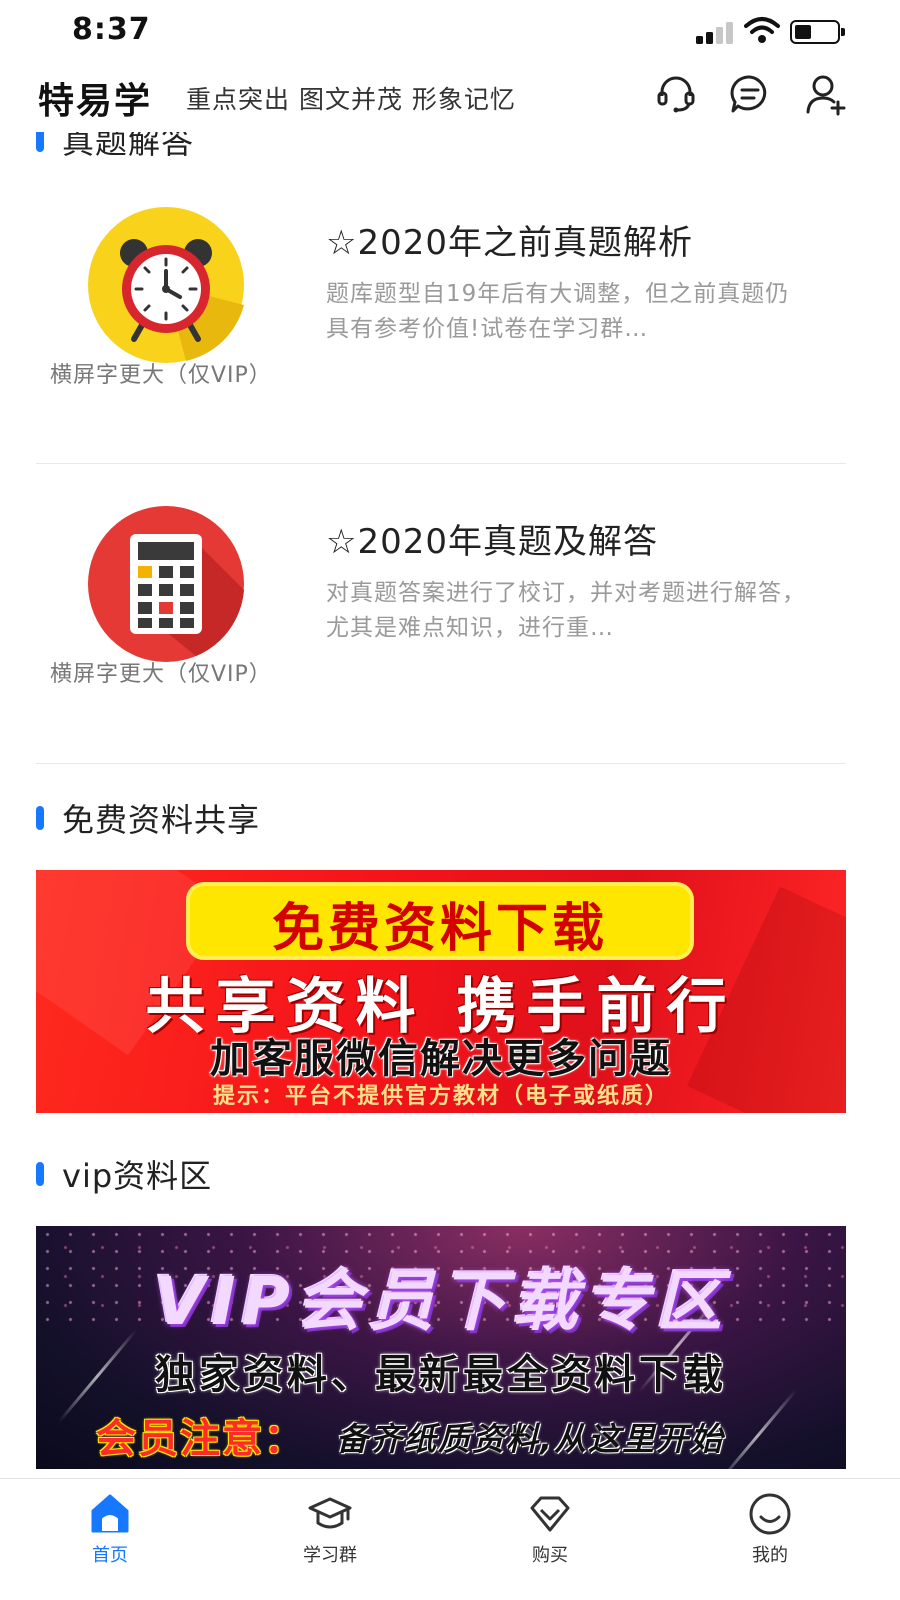 This screenshot has height=1600, width=900. What do you see at coordinates (128, 146) in the screenshot?
I see `section-title: 真题解答` at bounding box center [128, 146].